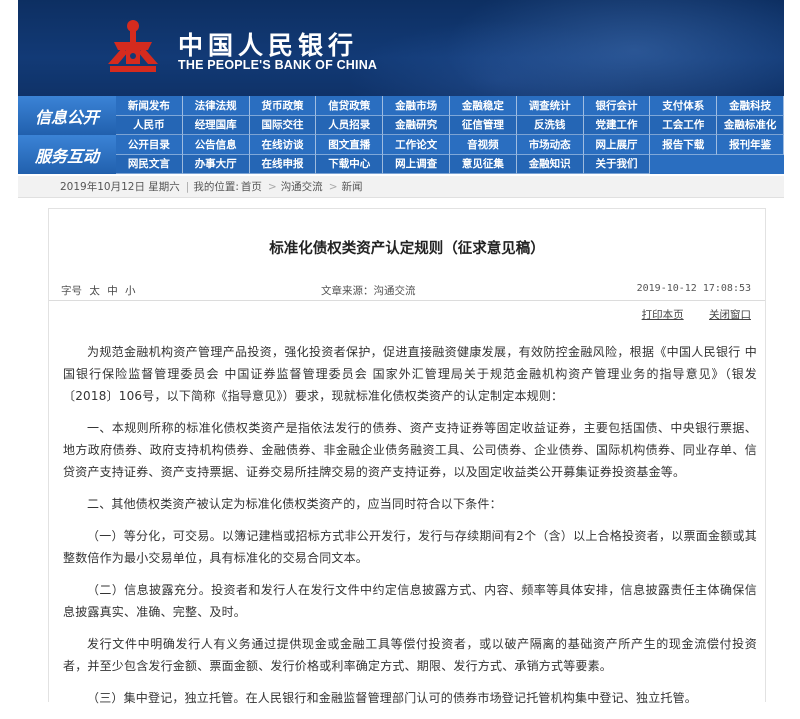 The image size is (800, 719). I want to click on nav-item: 金融研究, so click(416, 125).